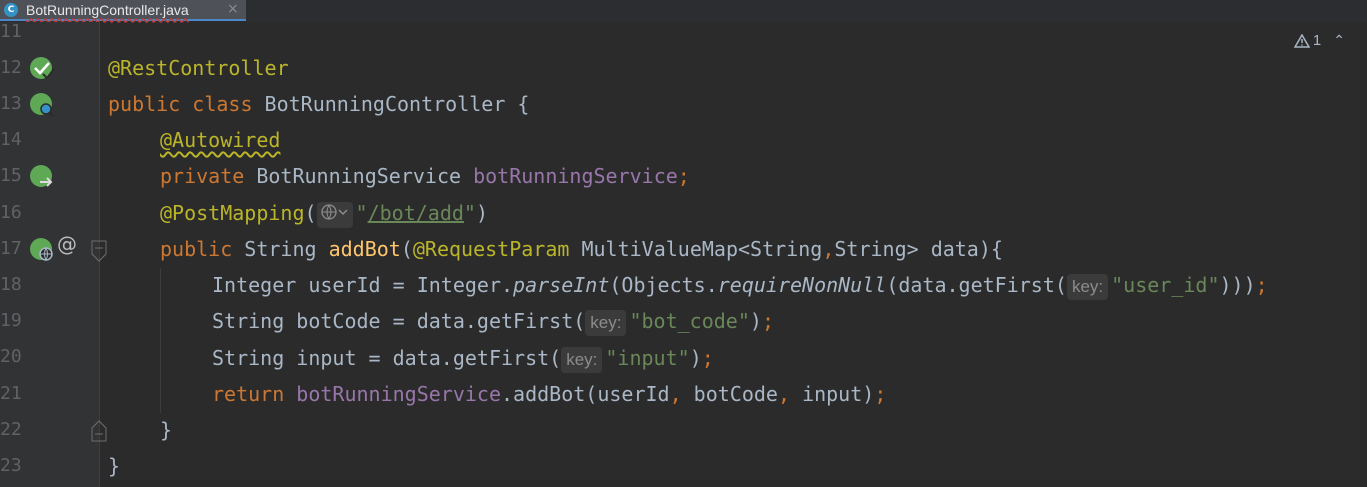 This screenshot has width=1367, height=487. Describe the element at coordinates (67, 244) in the screenshot. I see `at-mapping-icon: @` at that location.